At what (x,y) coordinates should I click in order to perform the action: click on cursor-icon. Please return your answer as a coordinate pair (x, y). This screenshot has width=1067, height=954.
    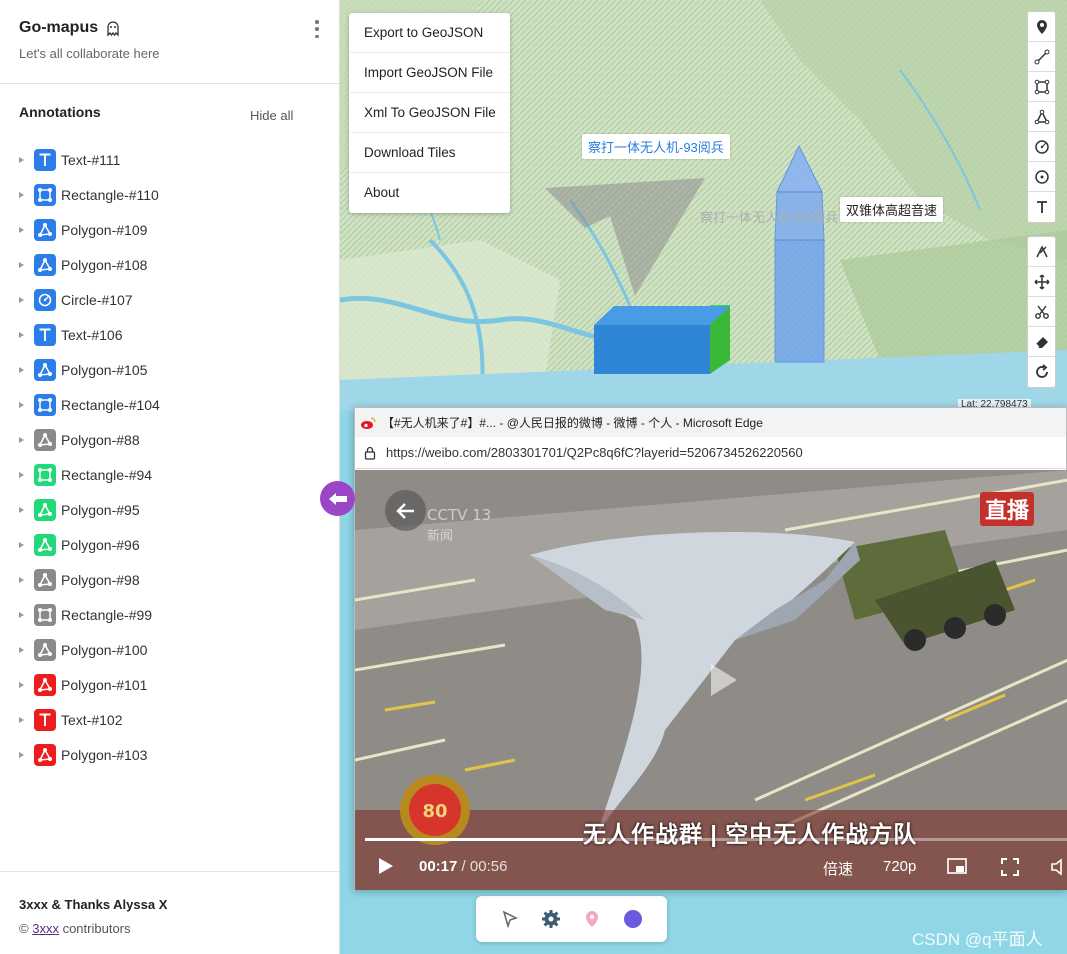
    Looking at the image, I should click on (510, 919).